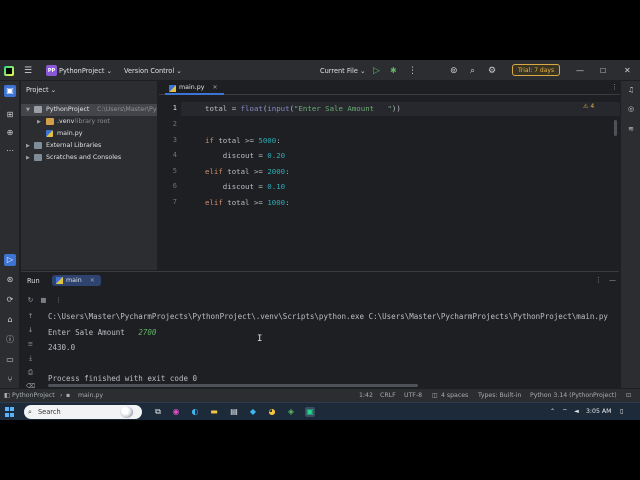 This screenshot has width=640, height=480. I want to click on scroll-down-icon: ↓, so click(30, 330).